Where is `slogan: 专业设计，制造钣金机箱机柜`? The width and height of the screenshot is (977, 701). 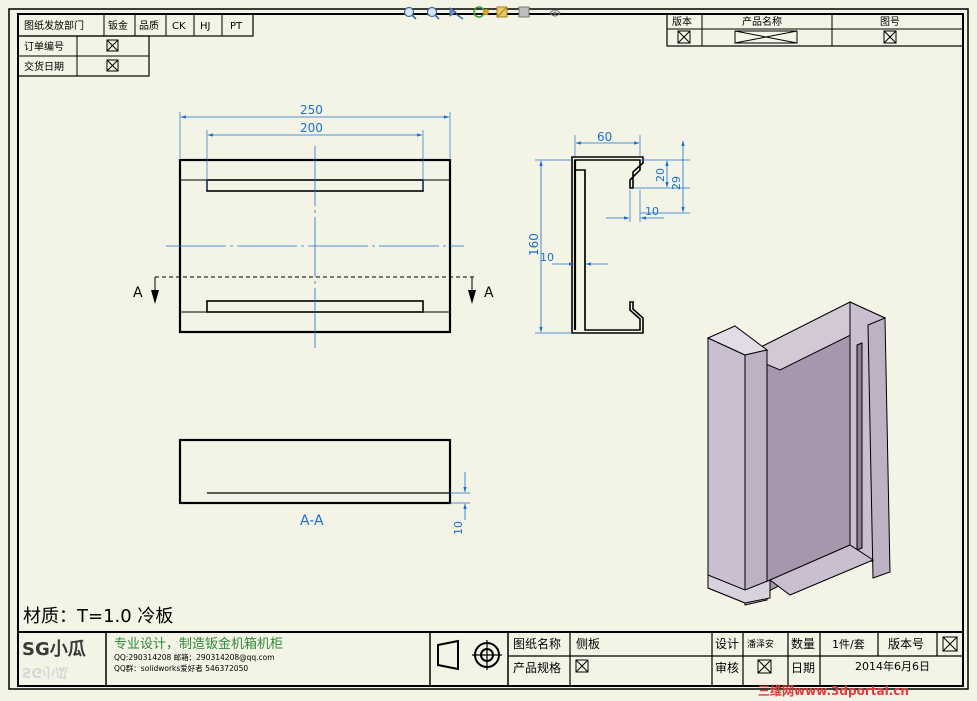
slogan: 专业设计，制造钣金机箱机柜 is located at coordinates (198, 644).